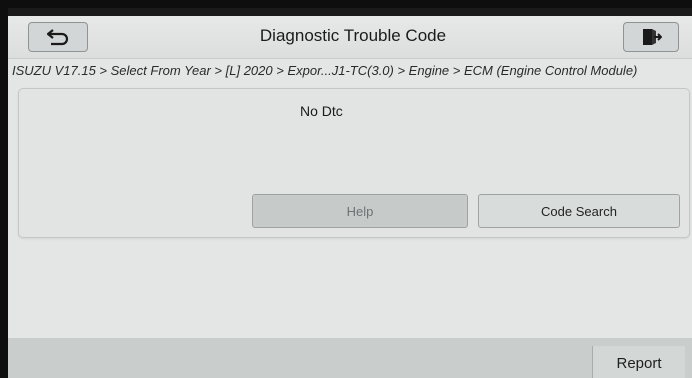  Describe the element at coordinates (321, 111) in the screenshot. I see `dtc-status-text: No Dtc` at that location.